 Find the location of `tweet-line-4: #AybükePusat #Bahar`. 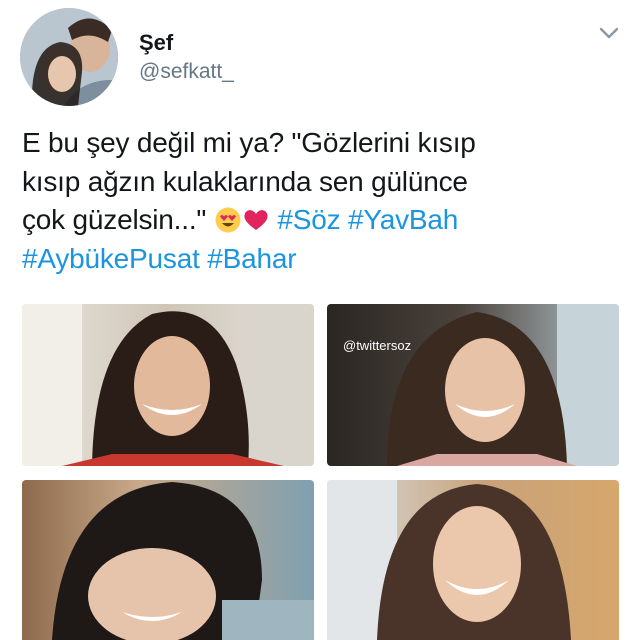

tweet-line-4: #AybükePusat #Bahar is located at coordinates (322, 259).